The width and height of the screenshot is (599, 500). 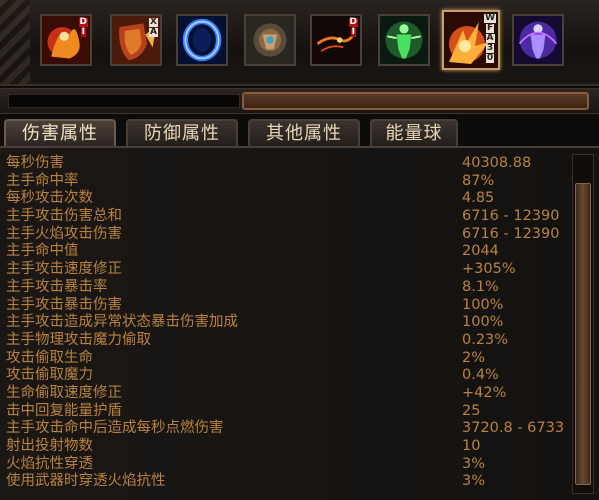 What do you see at coordinates (414, 133) in the screenshot?
I see `tab-energy-orbs: 能量球` at bounding box center [414, 133].